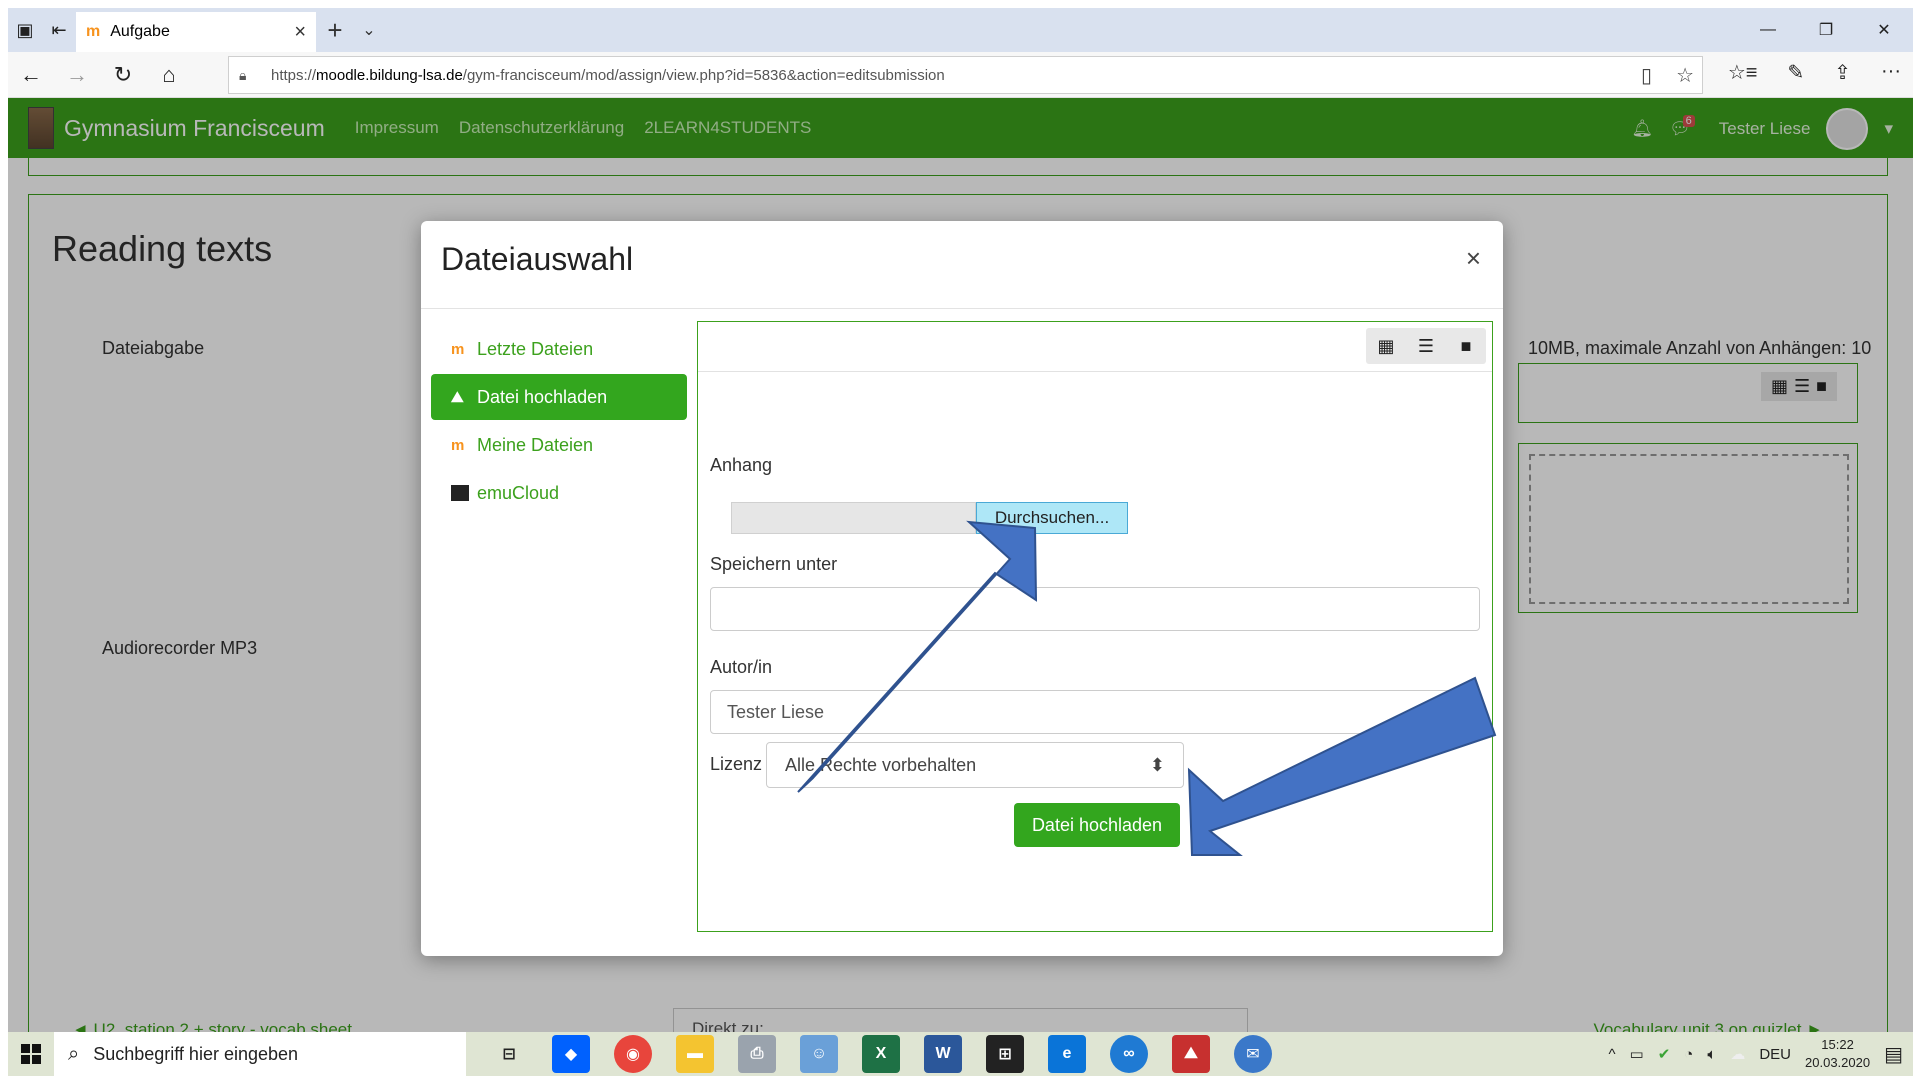 Image resolution: width=1921 pixels, height=1076 pixels. What do you see at coordinates (757, 1054) in the screenshot?
I see `printer-icon: ⎙` at bounding box center [757, 1054].